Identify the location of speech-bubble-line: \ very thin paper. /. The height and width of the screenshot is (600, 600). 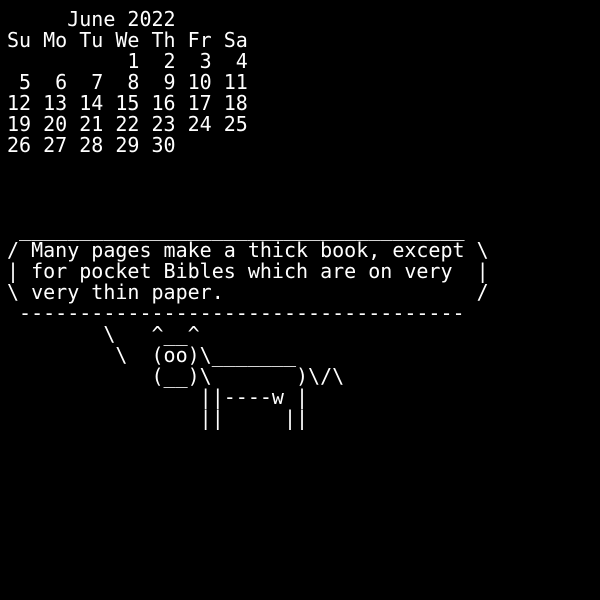
(248, 292).